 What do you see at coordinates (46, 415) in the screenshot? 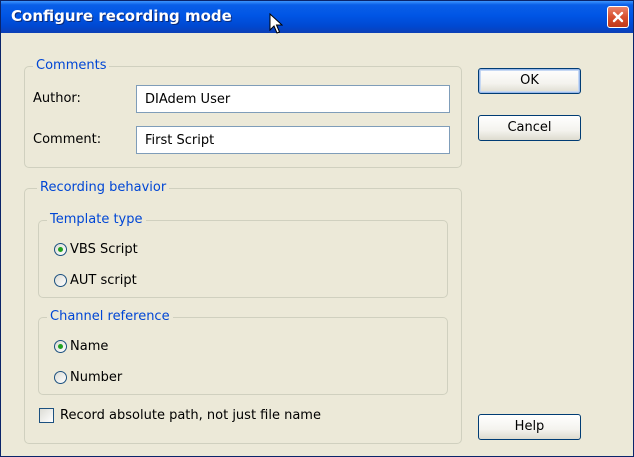
I see `absolute-path-checkbox` at bounding box center [46, 415].